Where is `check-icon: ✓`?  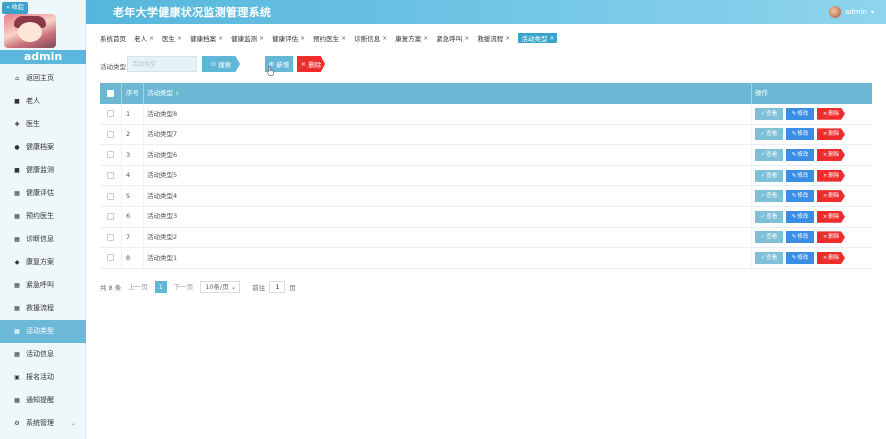
check-icon: ✓ is located at coordinates (763, 175).